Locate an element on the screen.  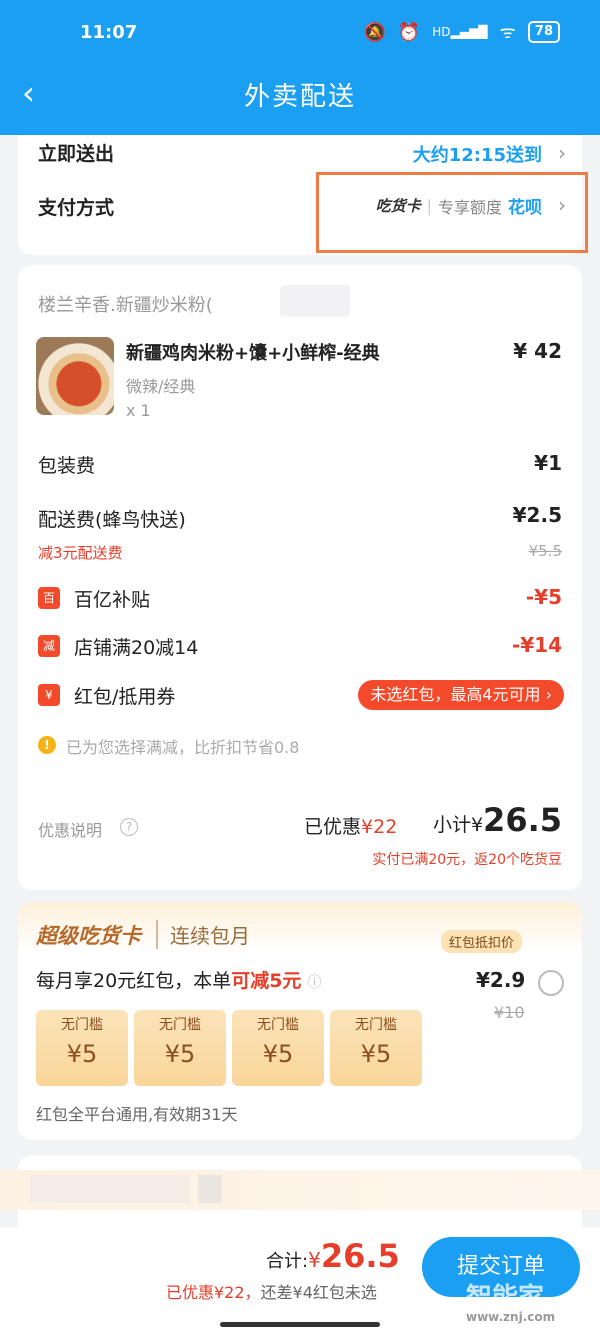
subtotal-note: 实付已满20元，返20个吃货豆 is located at coordinates (467, 860).